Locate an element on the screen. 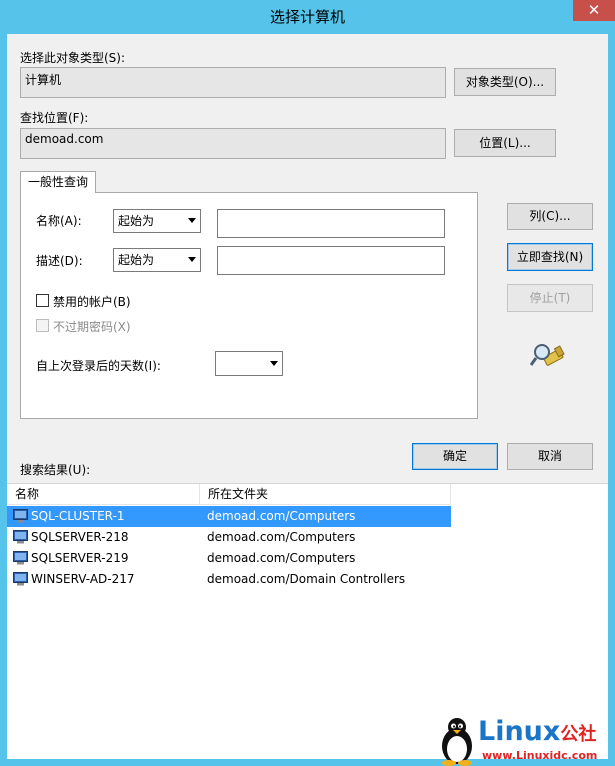 Image resolution: width=615 pixels, height=766 pixels. window-title: 选择计算机 is located at coordinates (307, 17).